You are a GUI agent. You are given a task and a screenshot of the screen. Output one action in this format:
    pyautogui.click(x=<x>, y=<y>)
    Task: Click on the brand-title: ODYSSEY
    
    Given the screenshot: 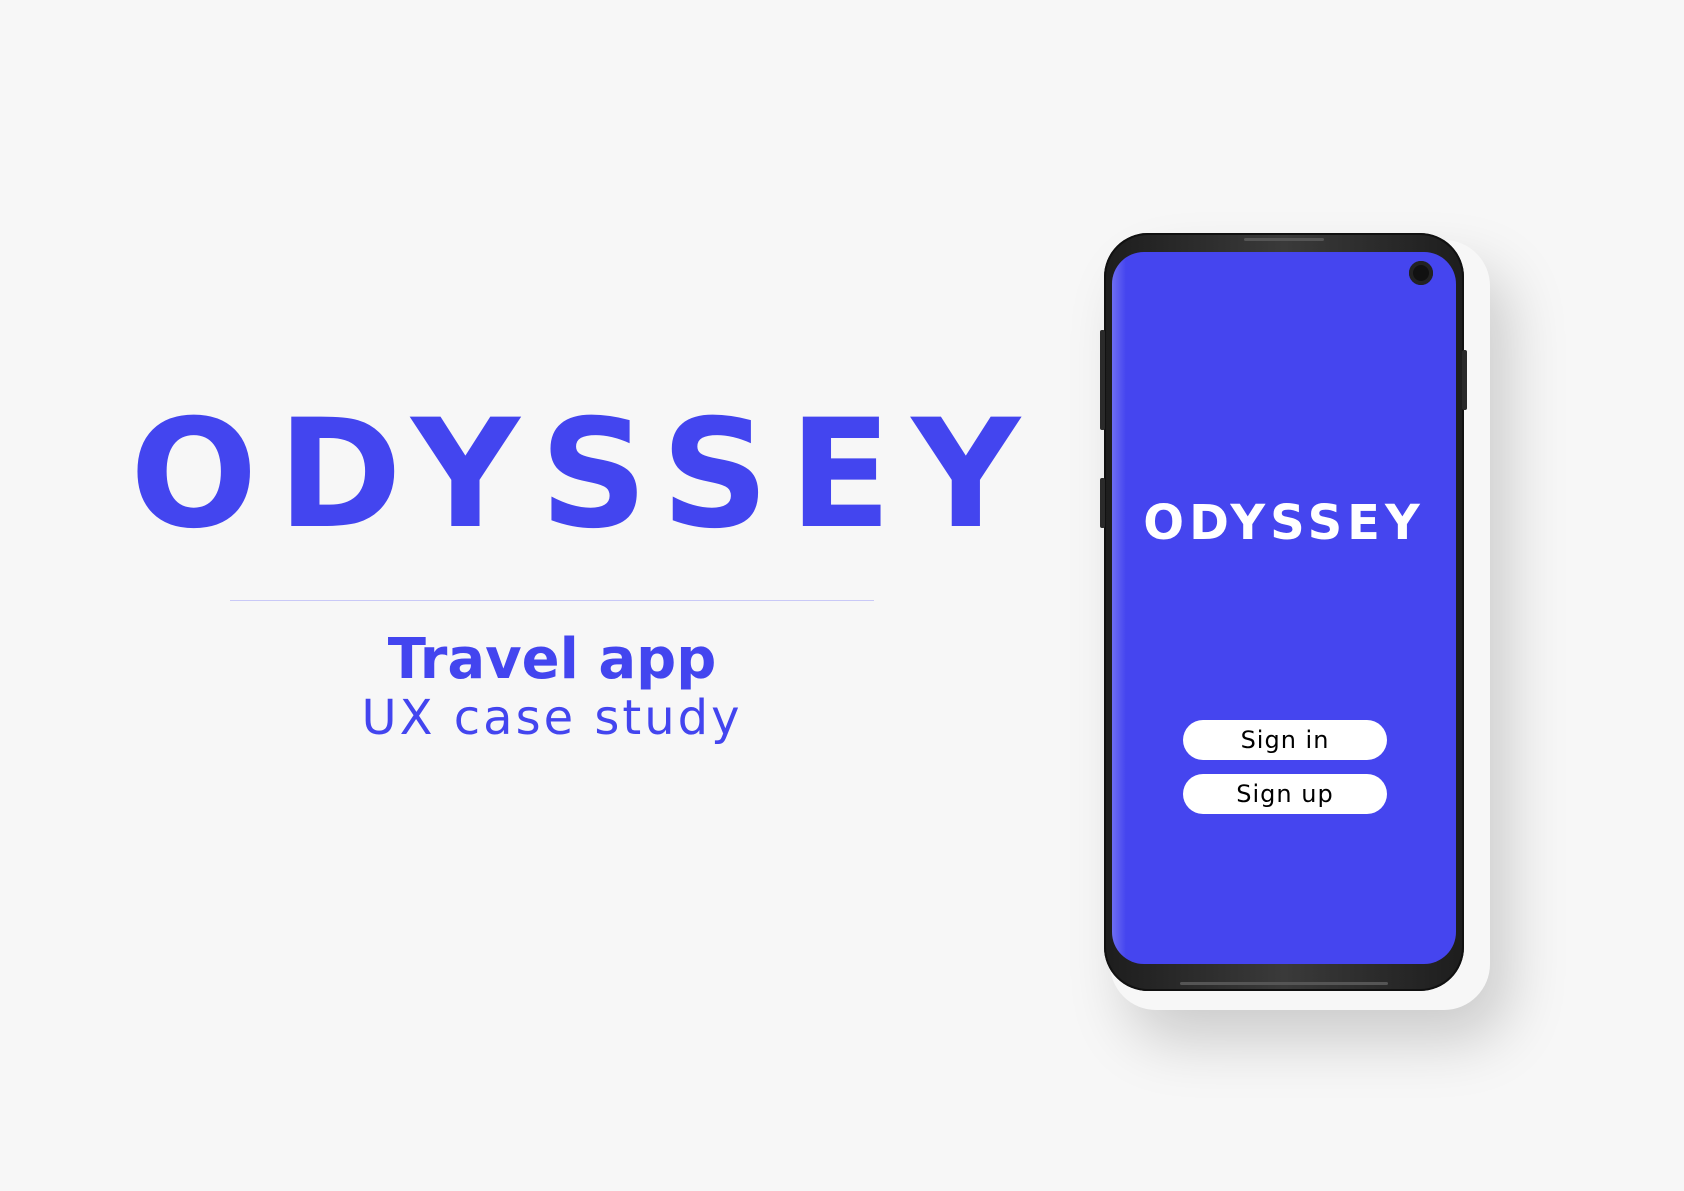 What is the action you would take?
    pyautogui.click(x=585, y=475)
    